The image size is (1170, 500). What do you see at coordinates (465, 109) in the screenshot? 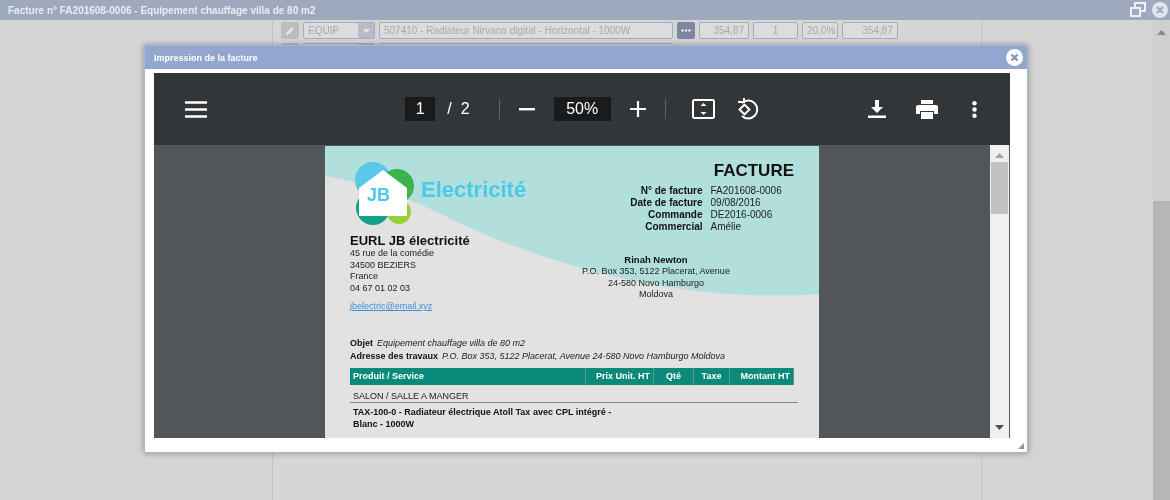
I see `page-count: 2` at bounding box center [465, 109].